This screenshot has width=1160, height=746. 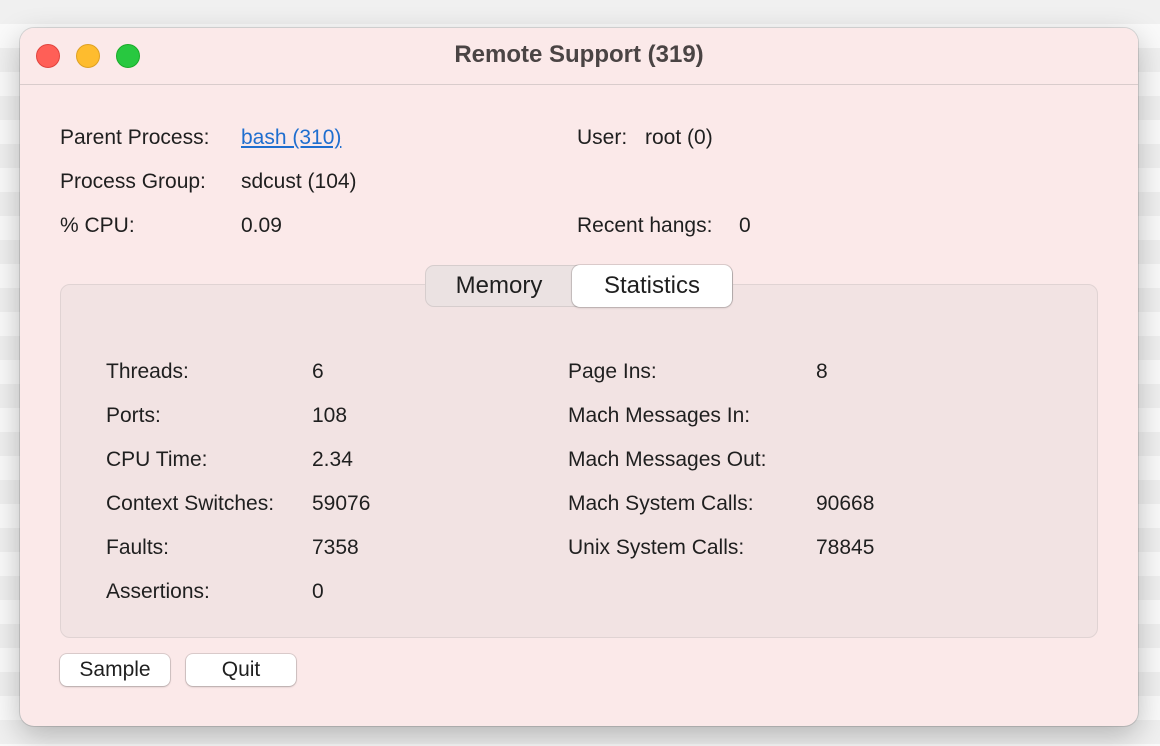 I want to click on ports-label: Ports:, so click(x=133, y=415).